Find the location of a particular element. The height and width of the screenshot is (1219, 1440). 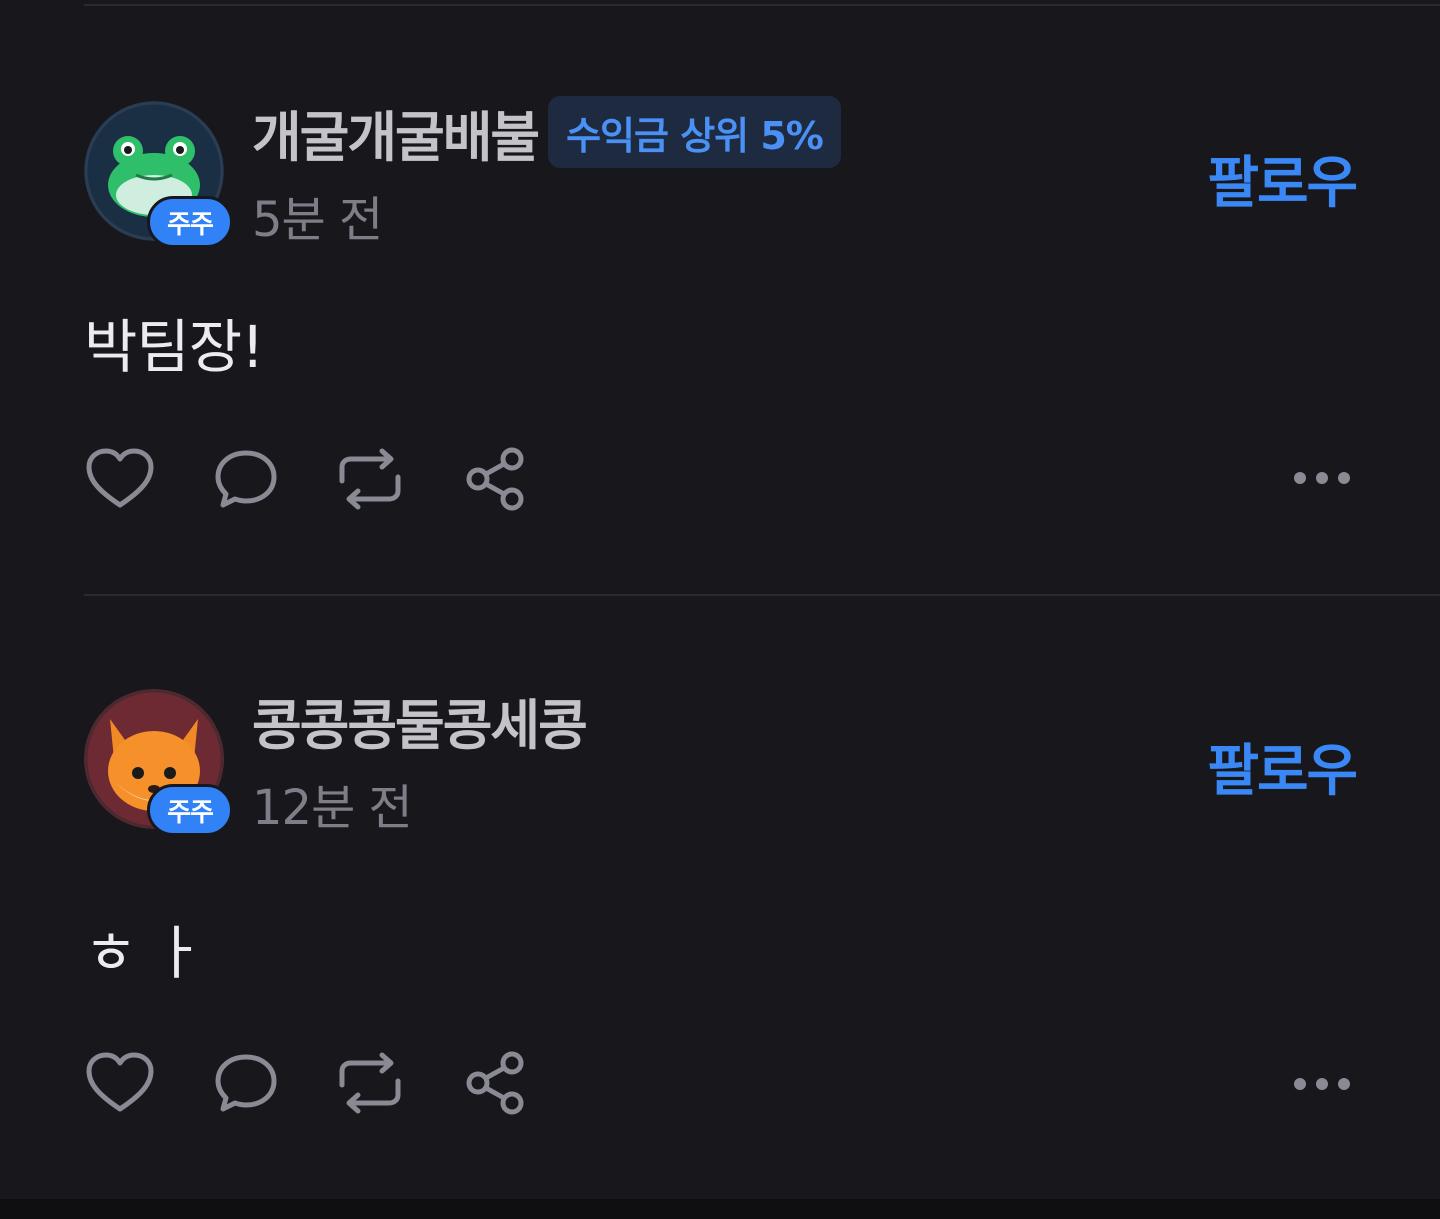

author-name: 개굴개굴배불 is located at coordinates (396, 132).